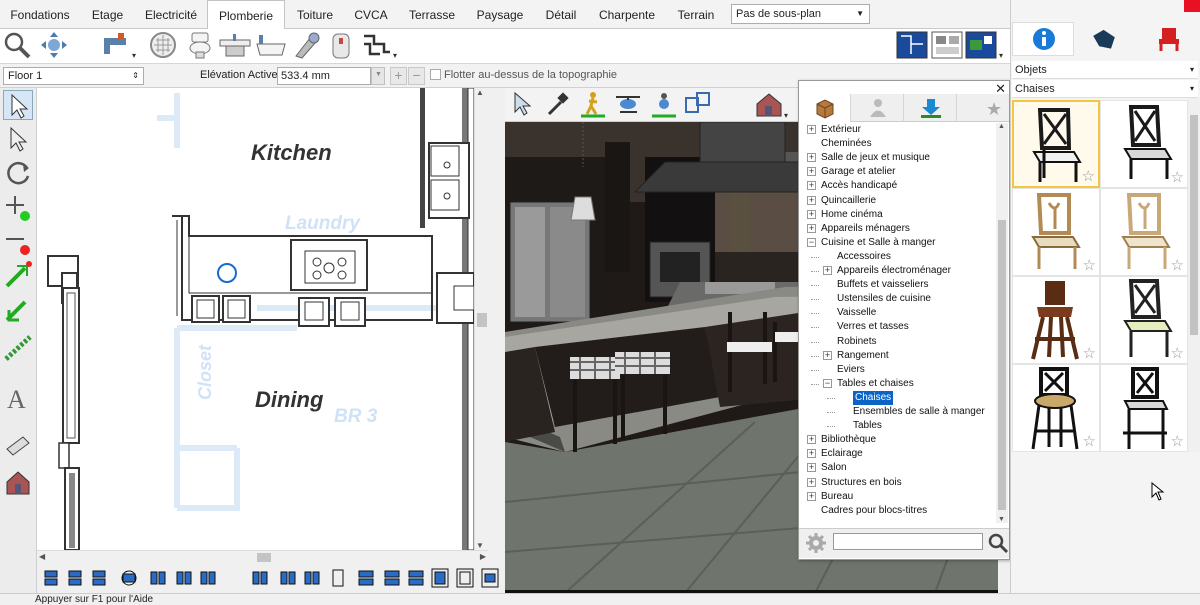 The width and height of the screenshot is (1200, 605). What do you see at coordinates (846, 144) in the screenshot?
I see `tree-item: Cheminées` at bounding box center [846, 144].